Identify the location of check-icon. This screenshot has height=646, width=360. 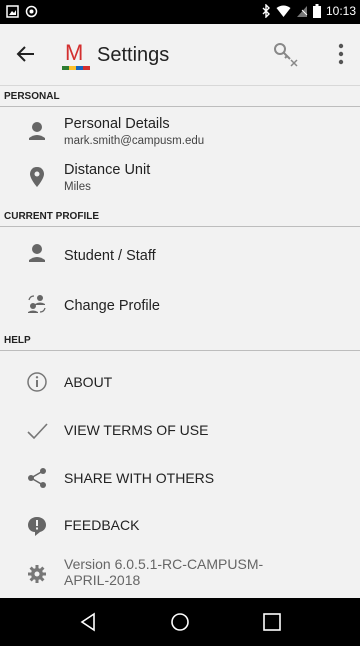
(37, 431).